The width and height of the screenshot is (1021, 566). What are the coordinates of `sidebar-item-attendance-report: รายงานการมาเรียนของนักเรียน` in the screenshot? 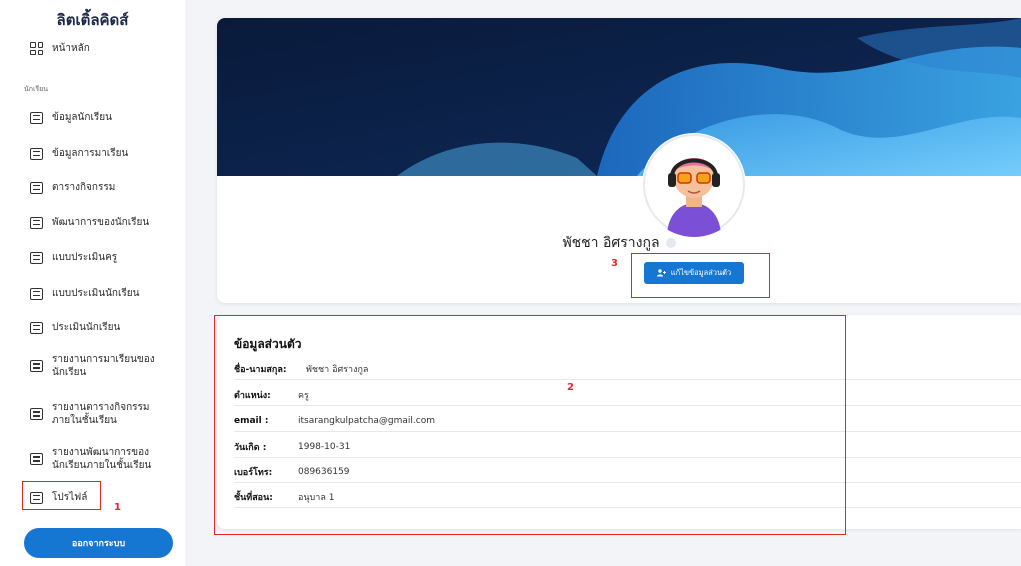 It's located at (92, 366).